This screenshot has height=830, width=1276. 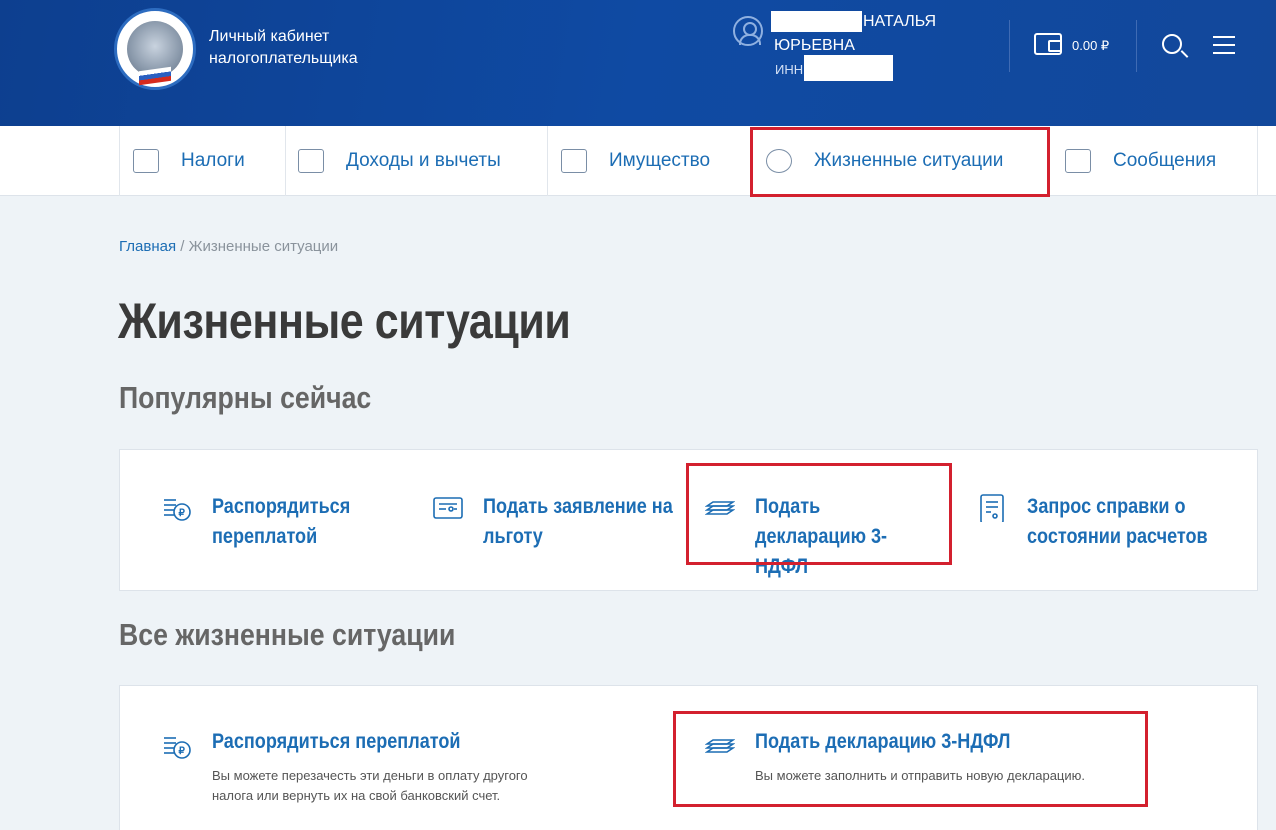 What do you see at coordinates (1165, 160) in the screenshot?
I see `nav-item-label: Сообщения` at bounding box center [1165, 160].